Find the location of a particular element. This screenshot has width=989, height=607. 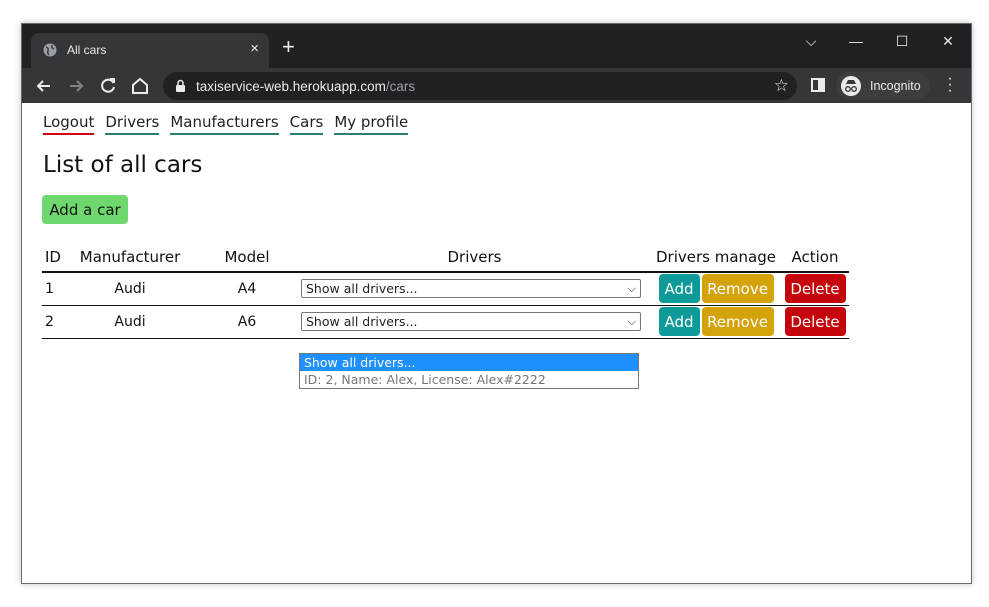

header-manufacturer: Manufacturer is located at coordinates (130, 257).